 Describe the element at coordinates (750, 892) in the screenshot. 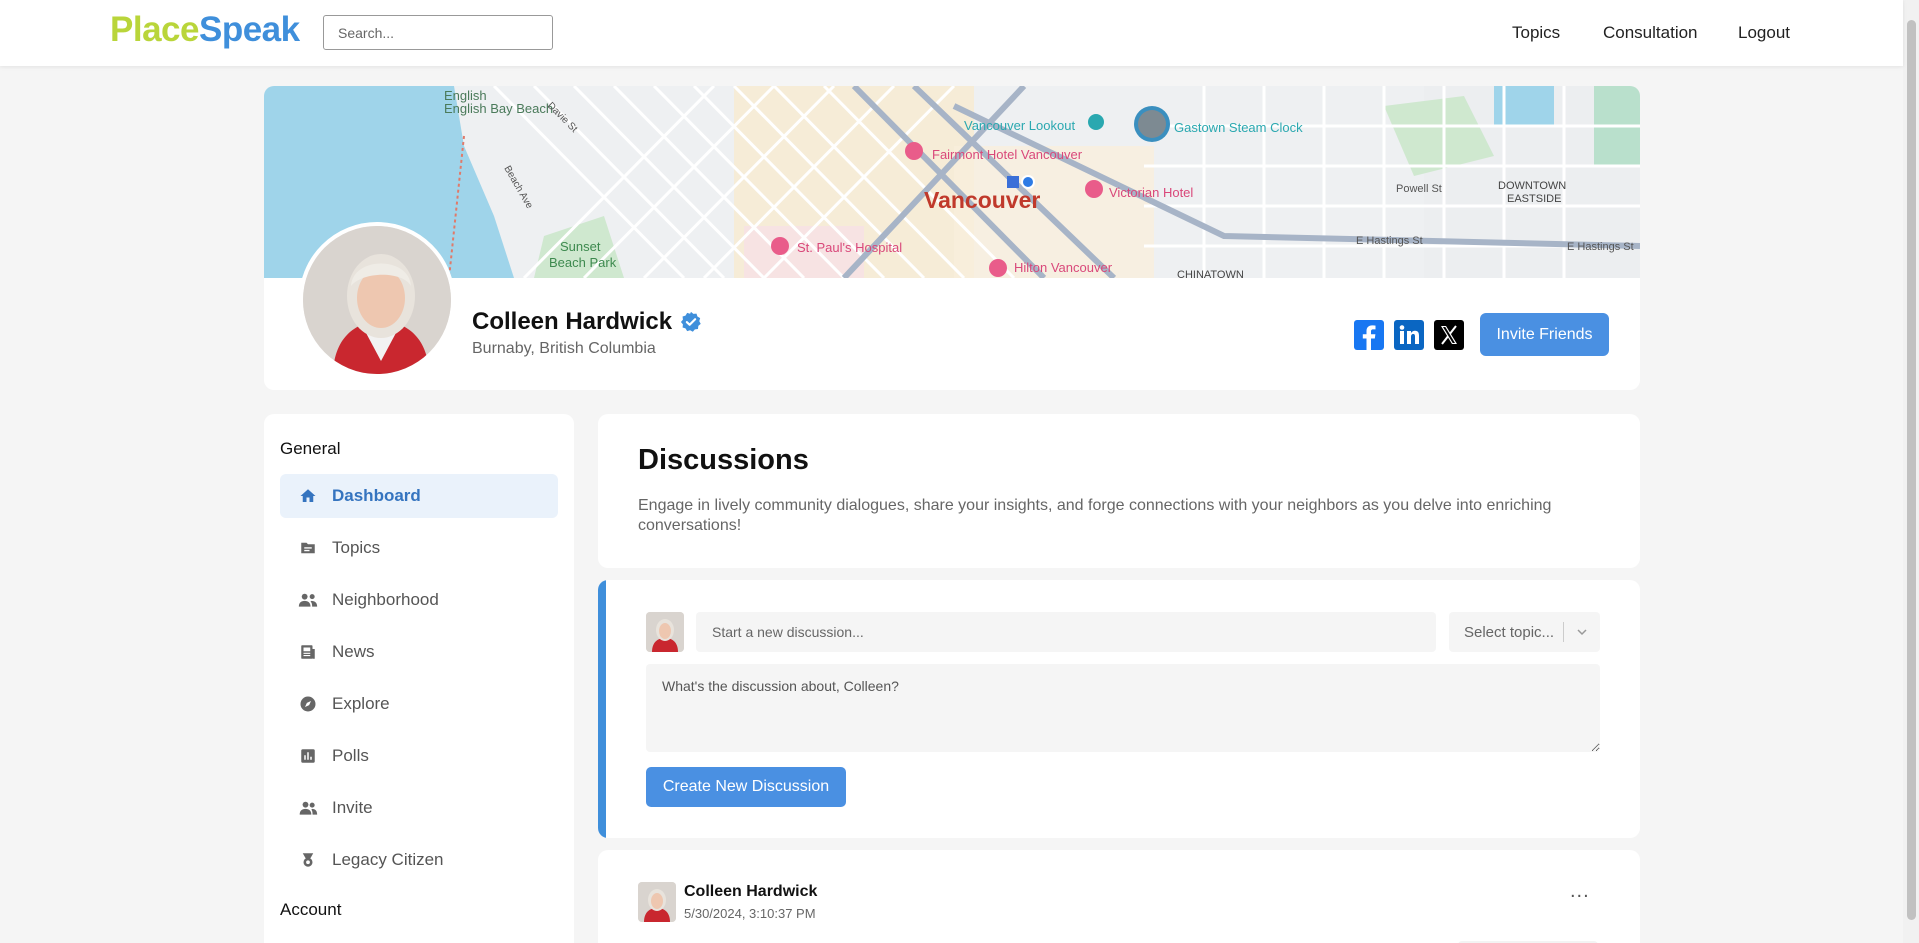

I see `post-author-name: Colleen Hardwick` at that location.